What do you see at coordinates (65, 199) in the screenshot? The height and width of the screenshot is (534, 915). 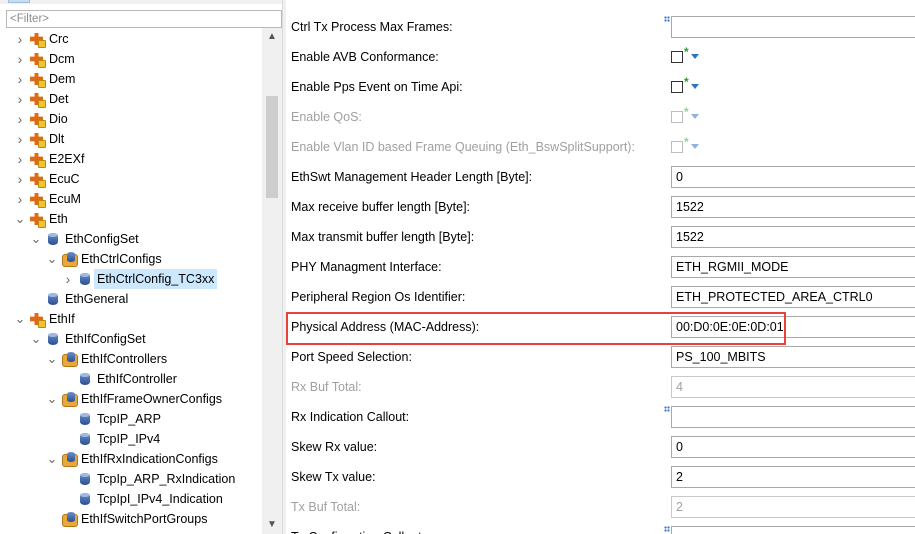 I see `tree-node-label: EcuM` at bounding box center [65, 199].